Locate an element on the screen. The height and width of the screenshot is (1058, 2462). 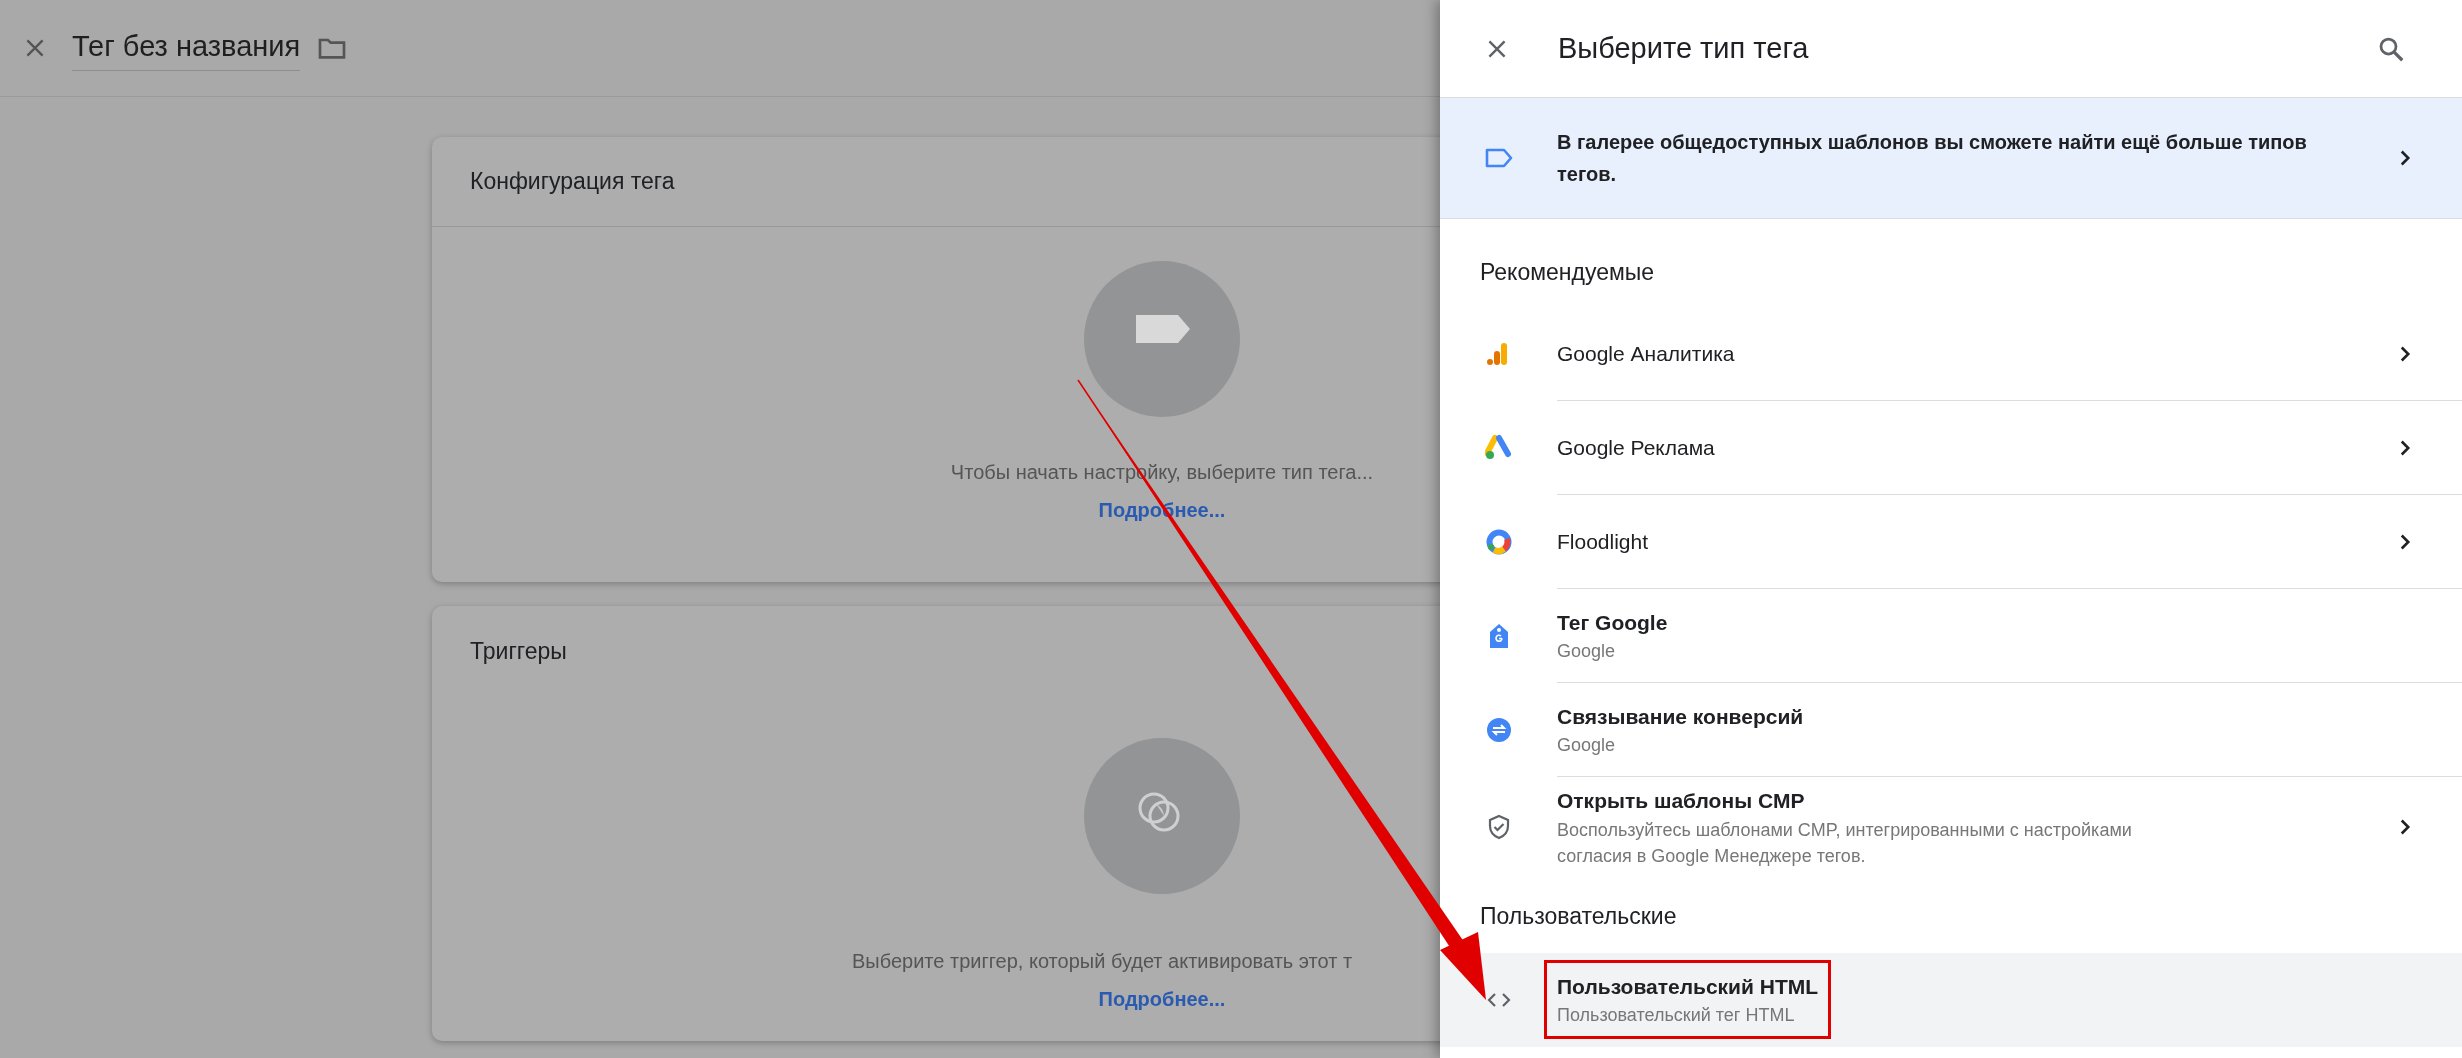
item-title: Floodlight is located at coordinates (1603, 541).